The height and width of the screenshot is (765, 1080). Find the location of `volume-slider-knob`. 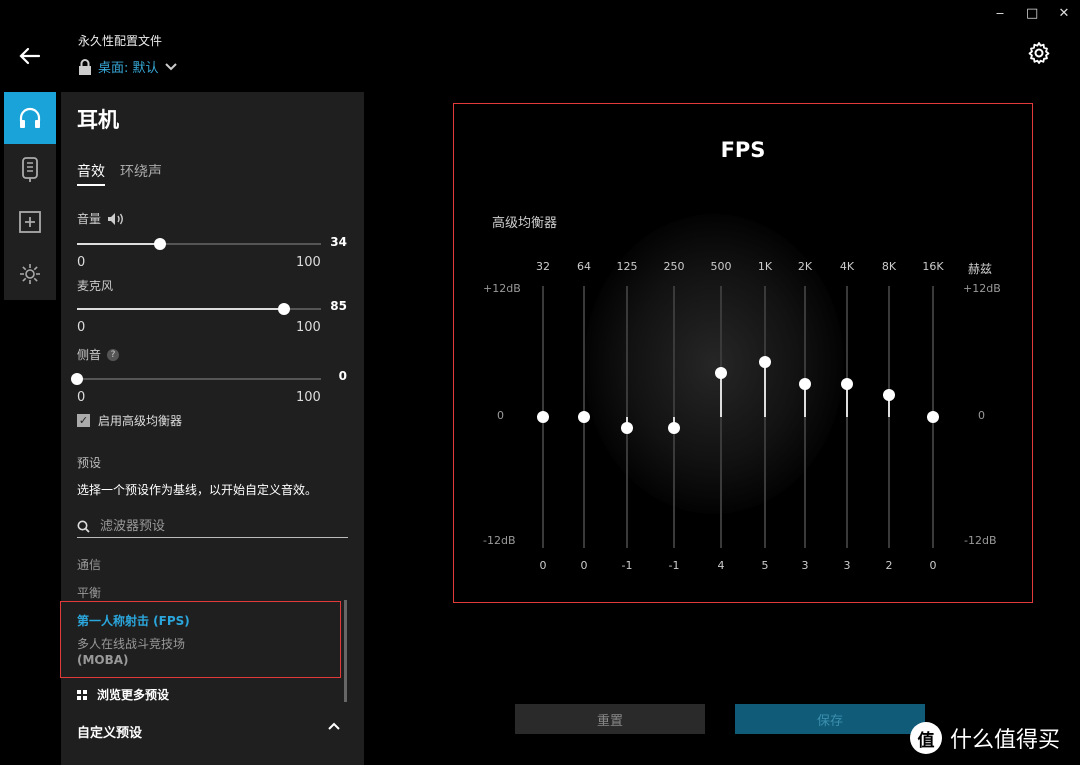

volume-slider-knob is located at coordinates (159, 244).